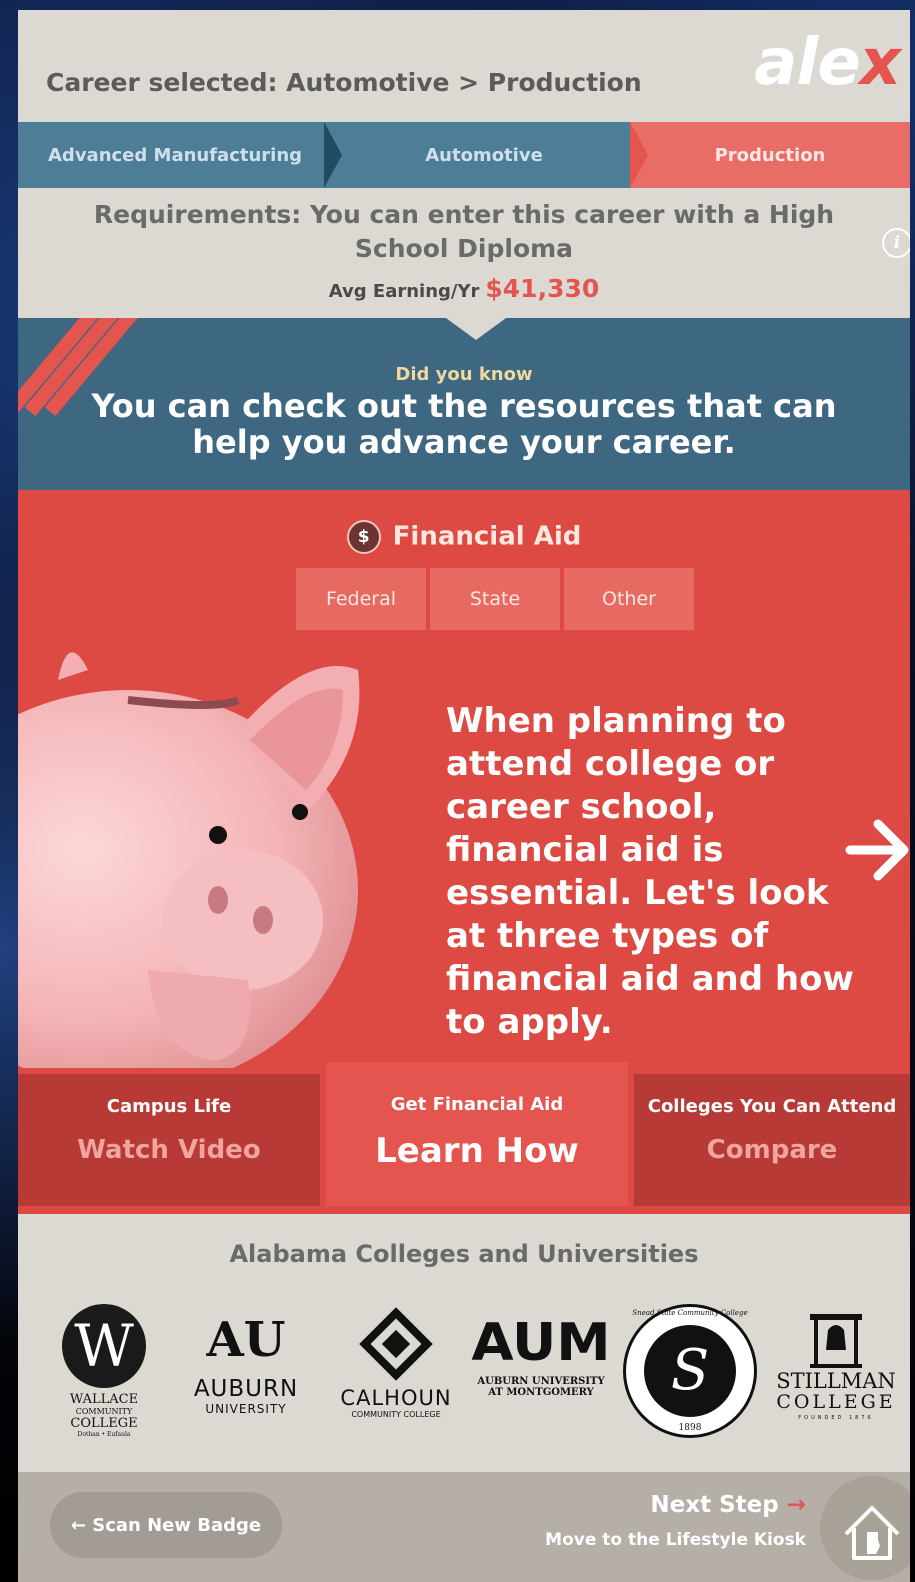 This screenshot has height=1582, width=915. Describe the element at coordinates (877, 850) in the screenshot. I see `arrow-right-icon` at that location.